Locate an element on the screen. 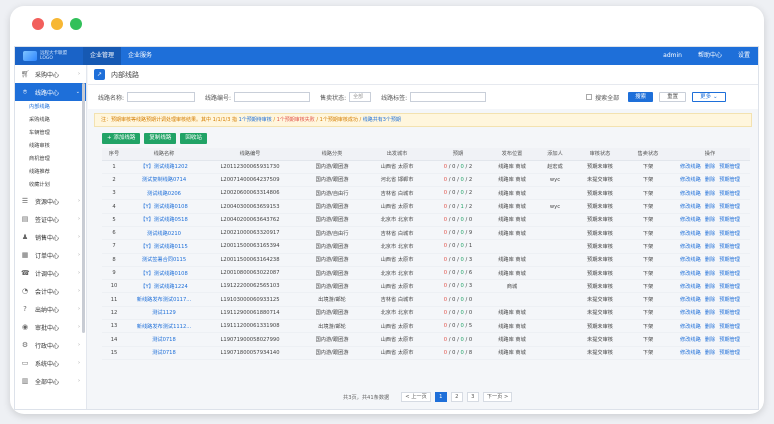  minimize-dot is located at coordinates (57, 24).